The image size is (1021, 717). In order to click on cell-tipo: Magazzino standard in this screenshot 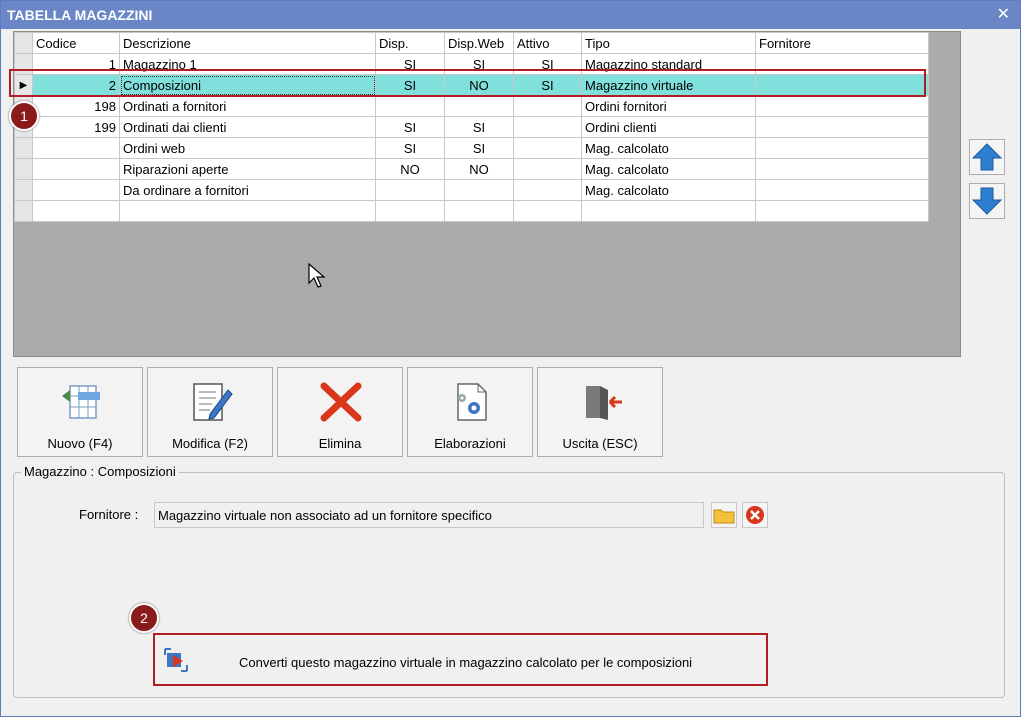, I will do `click(668, 64)`.